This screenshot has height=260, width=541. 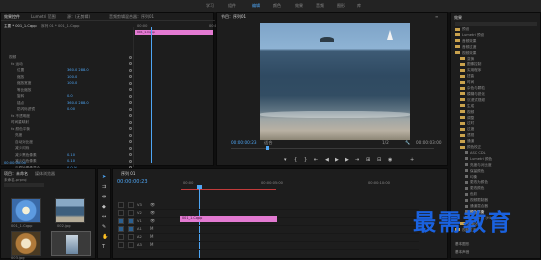 What do you see at coordinates (105, 237) in the screenshot?
I see `hand-tool-icon: ✋` at bounding box center [105, 237].